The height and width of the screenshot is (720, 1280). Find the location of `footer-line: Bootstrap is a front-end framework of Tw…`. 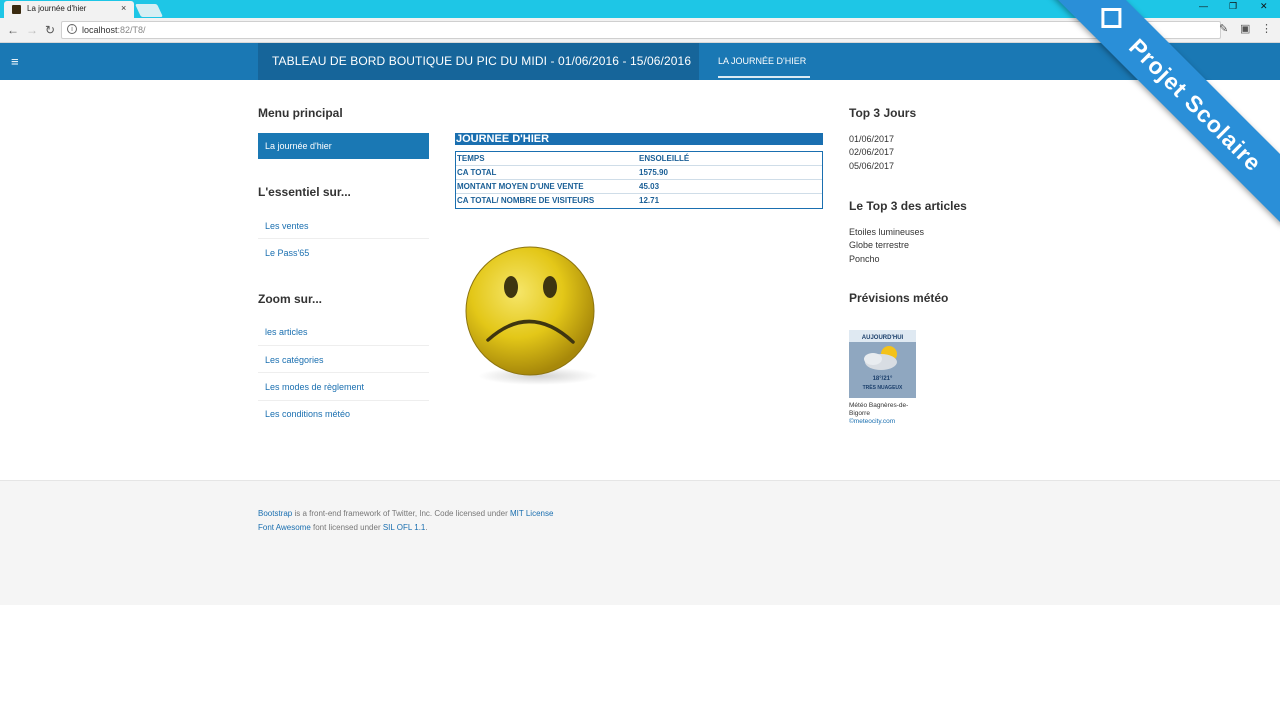

footer-line: Bootstrap is a front-end framework of Tw… is located at coordinates (405, 513).